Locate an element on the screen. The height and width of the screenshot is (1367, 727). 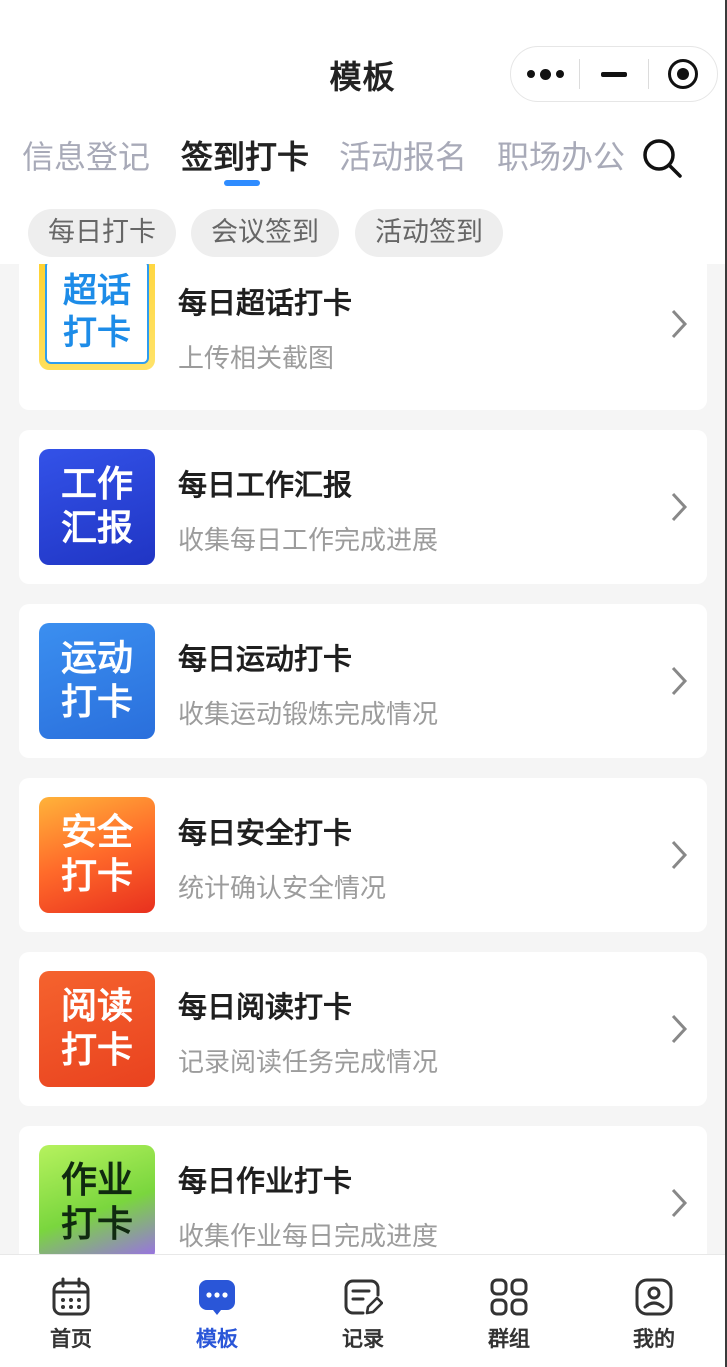
template-card: 超话 打卡 每日超话打卡 上传相关截图 is located at coordinates (363, 337).